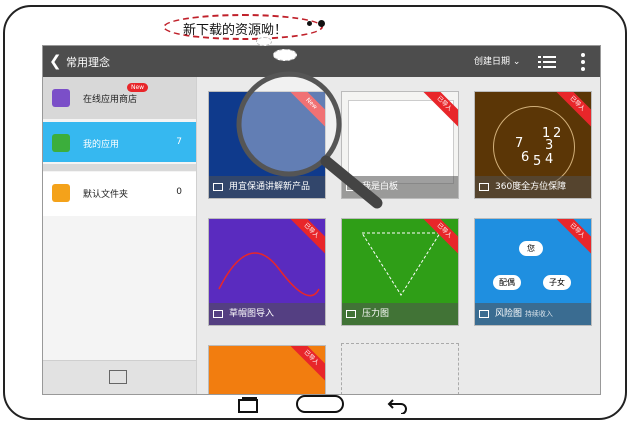 The width and height of the screenshot is (632, 426). I want to click on callout-bubble: 新下载的资源呦！, so click(243, 27).